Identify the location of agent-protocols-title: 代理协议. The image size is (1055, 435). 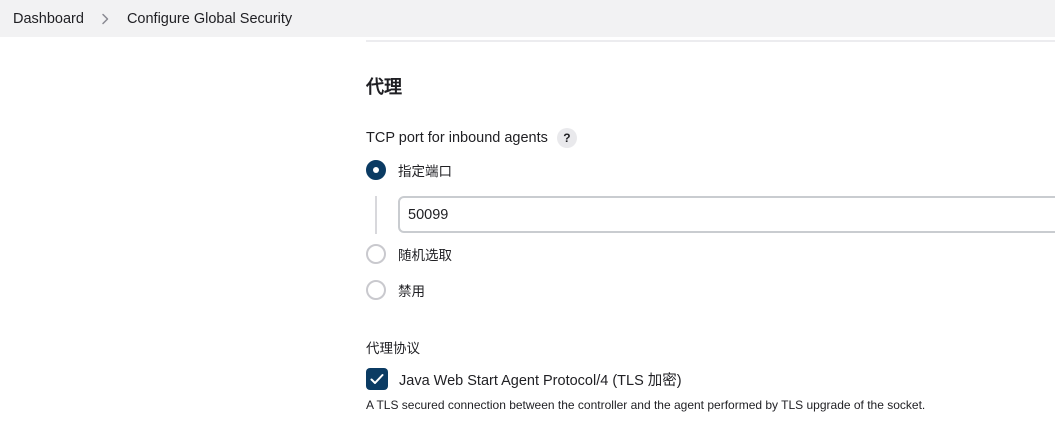
(393, 348).